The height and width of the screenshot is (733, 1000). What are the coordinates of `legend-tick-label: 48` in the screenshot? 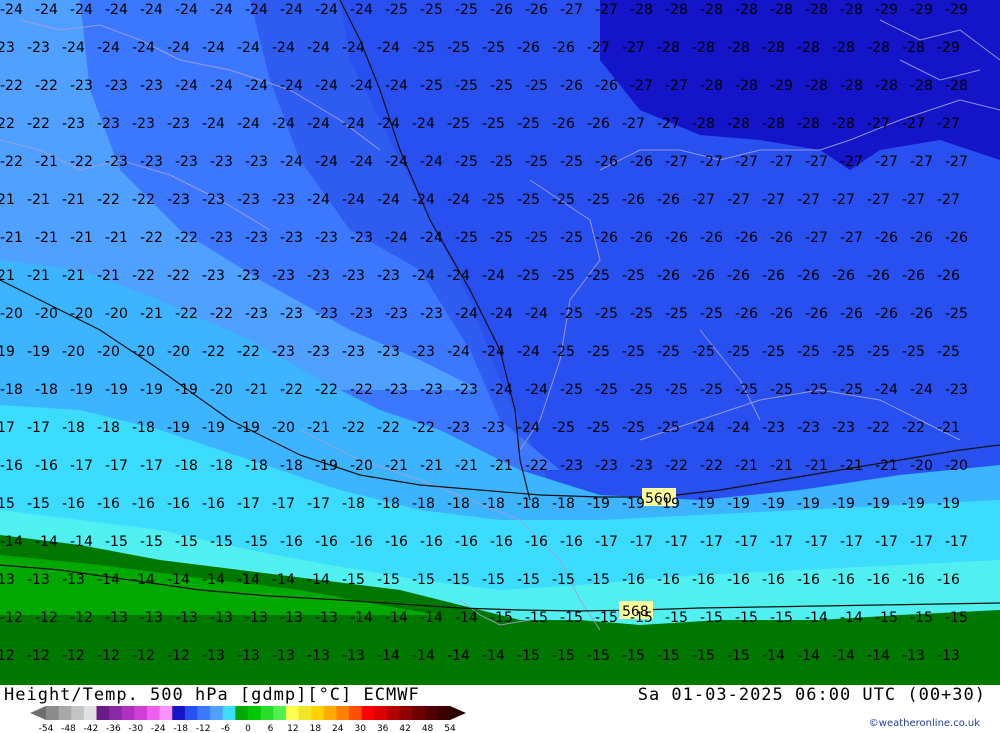 It's located at (428, 728).